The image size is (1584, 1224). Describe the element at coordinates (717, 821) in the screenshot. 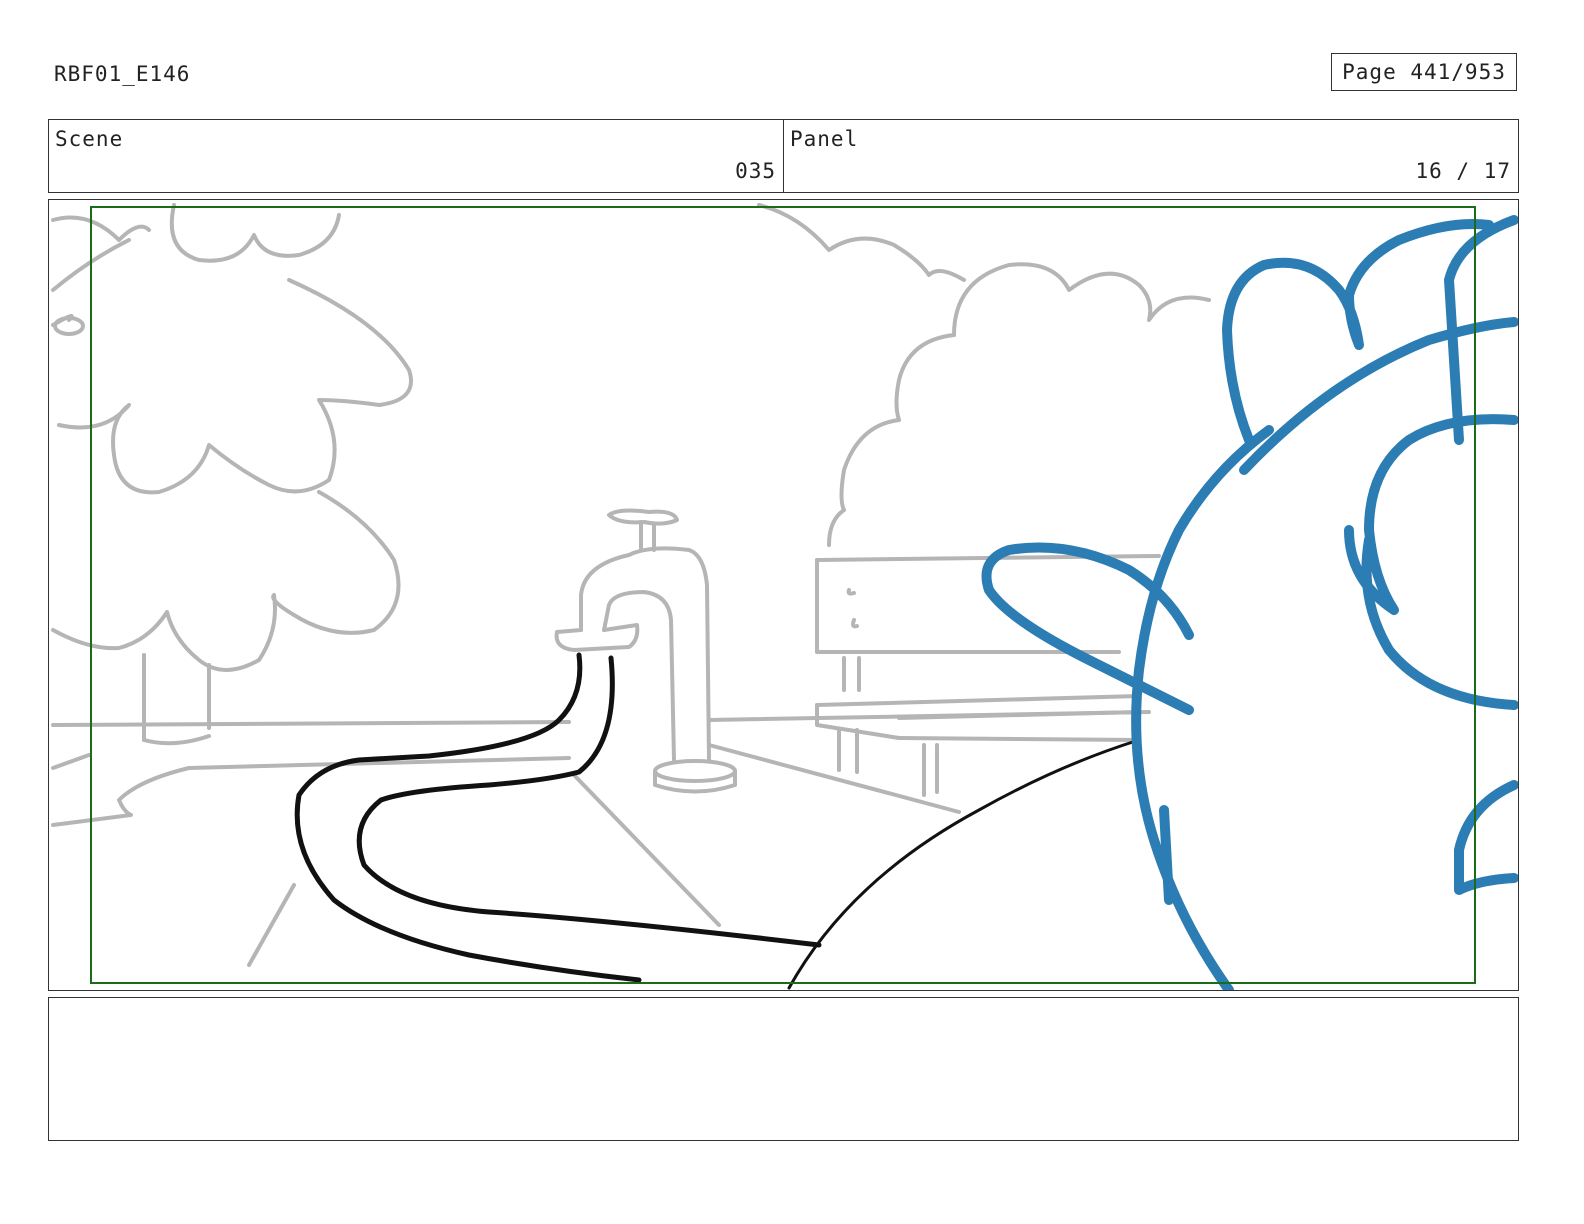

I see `hose-ink` at that location.